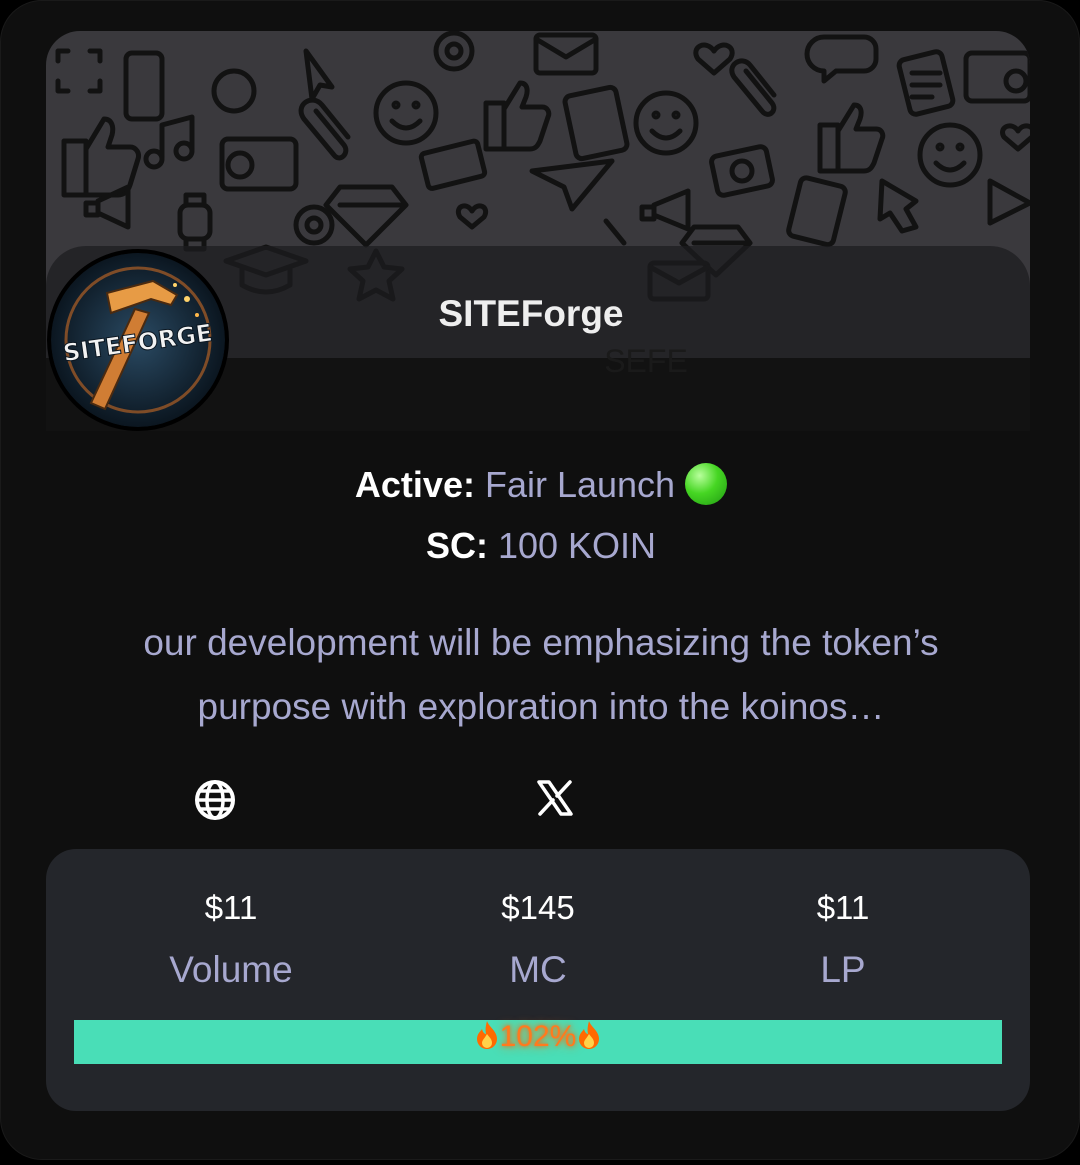  What do you see at coordinates (538, 940) in the screenshot?
I see `stat-mc: $145 MC` at bounding box center [538, 940].